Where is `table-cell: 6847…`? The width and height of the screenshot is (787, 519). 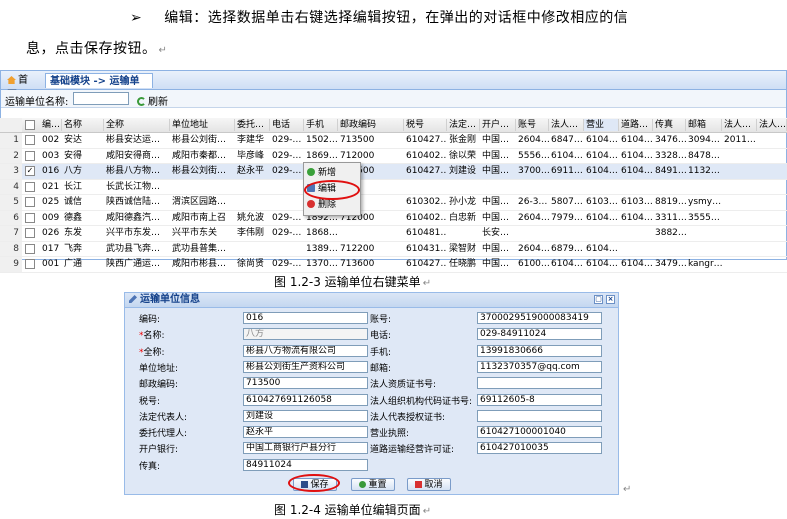 table-cell: 6847… is located at coordinates (567, 140).